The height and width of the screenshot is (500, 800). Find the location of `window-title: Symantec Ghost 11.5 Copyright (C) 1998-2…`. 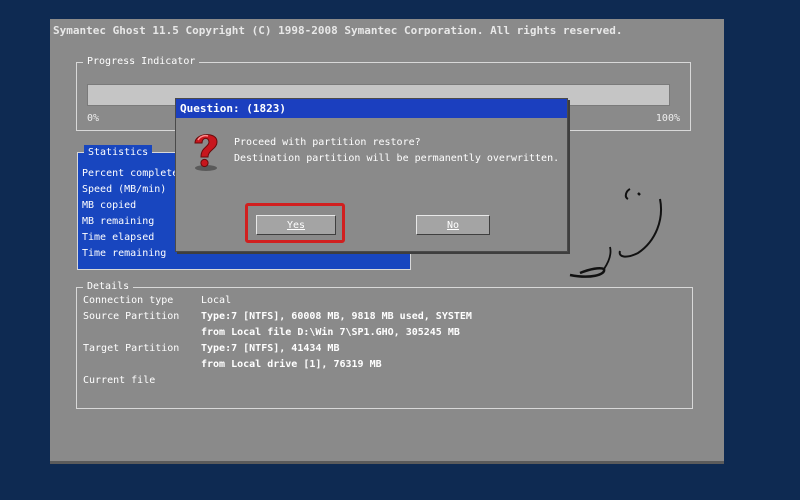

window-title: Symantec Ghost 11.5 Copyright (C) 1998-2… is located at coordinates (338, 30).